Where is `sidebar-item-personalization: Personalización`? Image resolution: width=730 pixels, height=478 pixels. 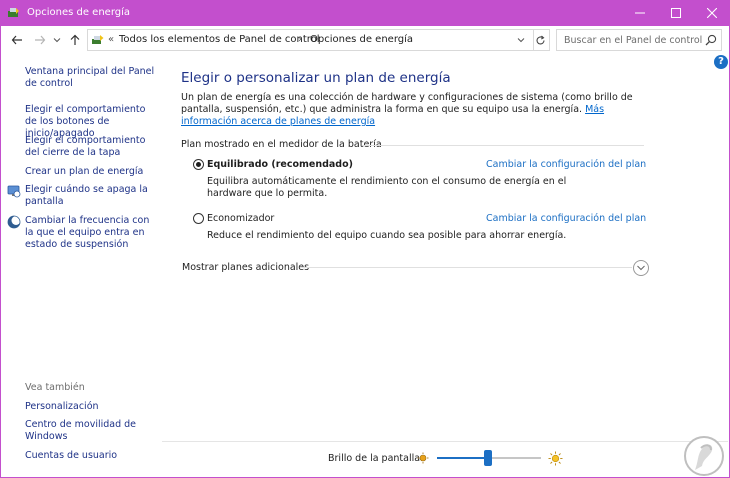
sidebar-item-personalization: Personalización is located at coordinates (92, 407).